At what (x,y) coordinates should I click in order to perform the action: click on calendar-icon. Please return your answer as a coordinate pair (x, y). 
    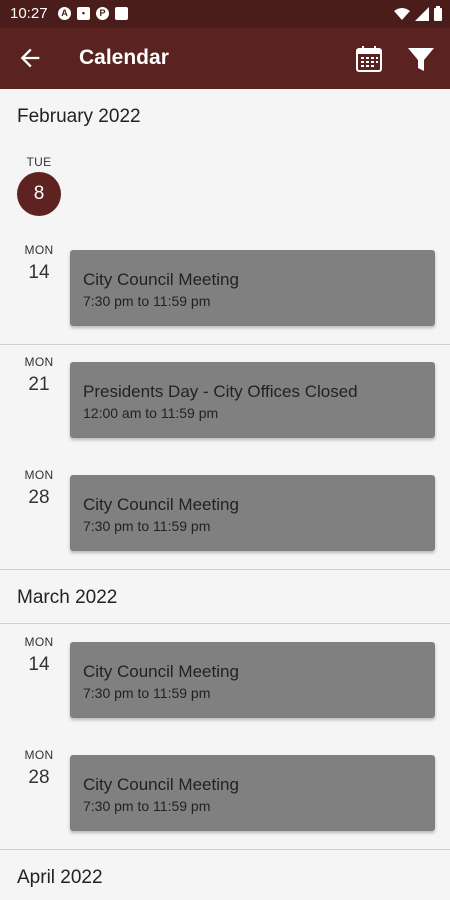
    Looking at the image, I should click on (369, 59).